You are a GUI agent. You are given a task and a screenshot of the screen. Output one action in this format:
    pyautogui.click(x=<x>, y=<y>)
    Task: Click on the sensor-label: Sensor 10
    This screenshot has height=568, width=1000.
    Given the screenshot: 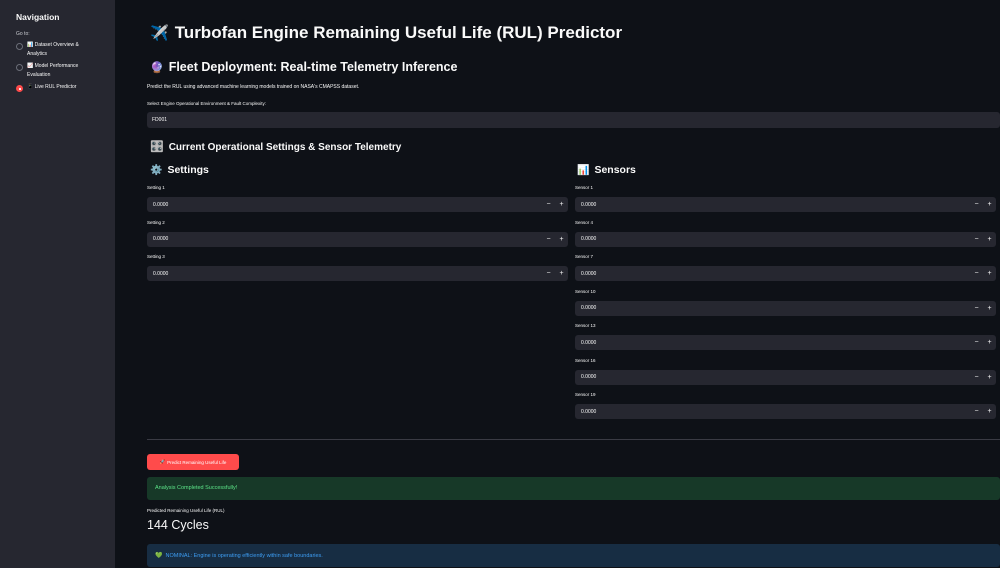 What is the action you would take?
    pyautogui.click(x=585, y=291)
    